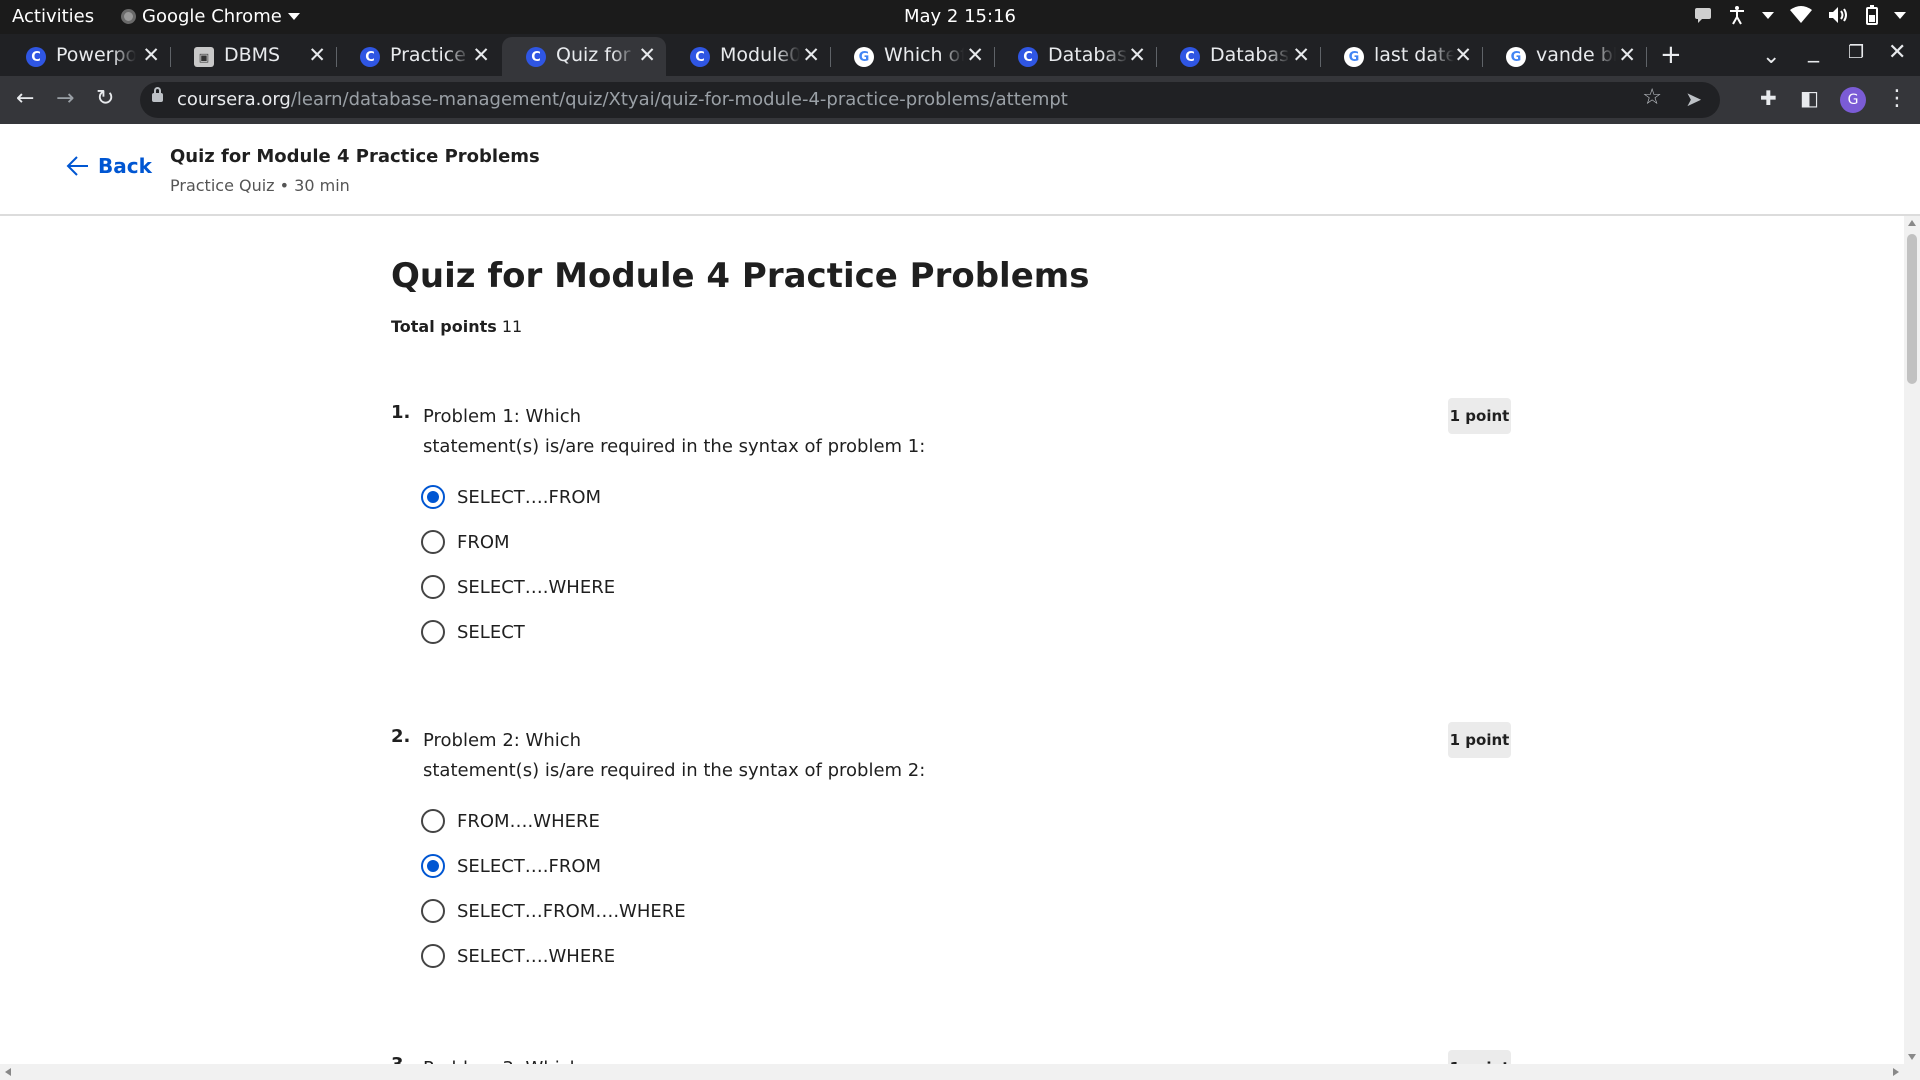 The width and height of the screenshot is (1920, 1080). I want to click on header-title: Quiz for Module 4 Practice Problems, so click(355, 156).